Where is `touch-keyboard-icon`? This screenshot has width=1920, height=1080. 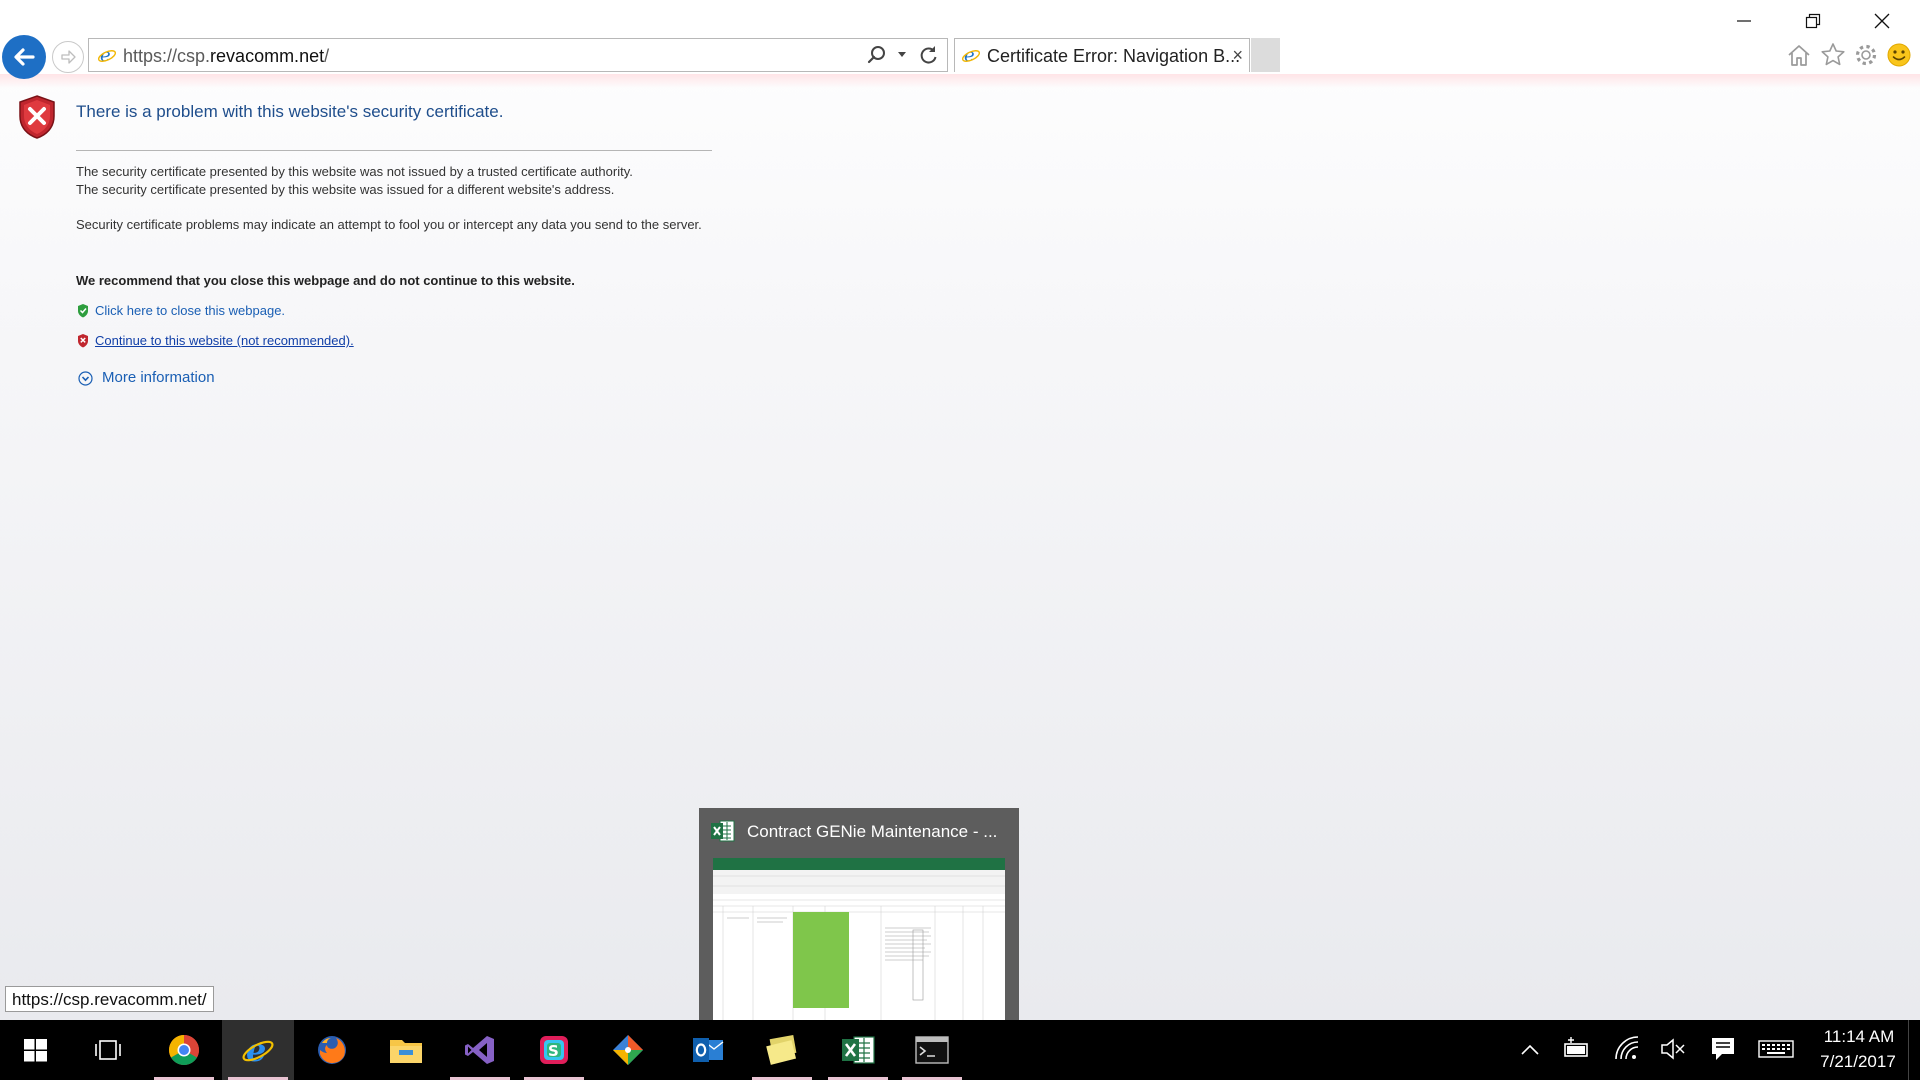 touch-keyboard-icon is located at coordinates (1776, 1049).